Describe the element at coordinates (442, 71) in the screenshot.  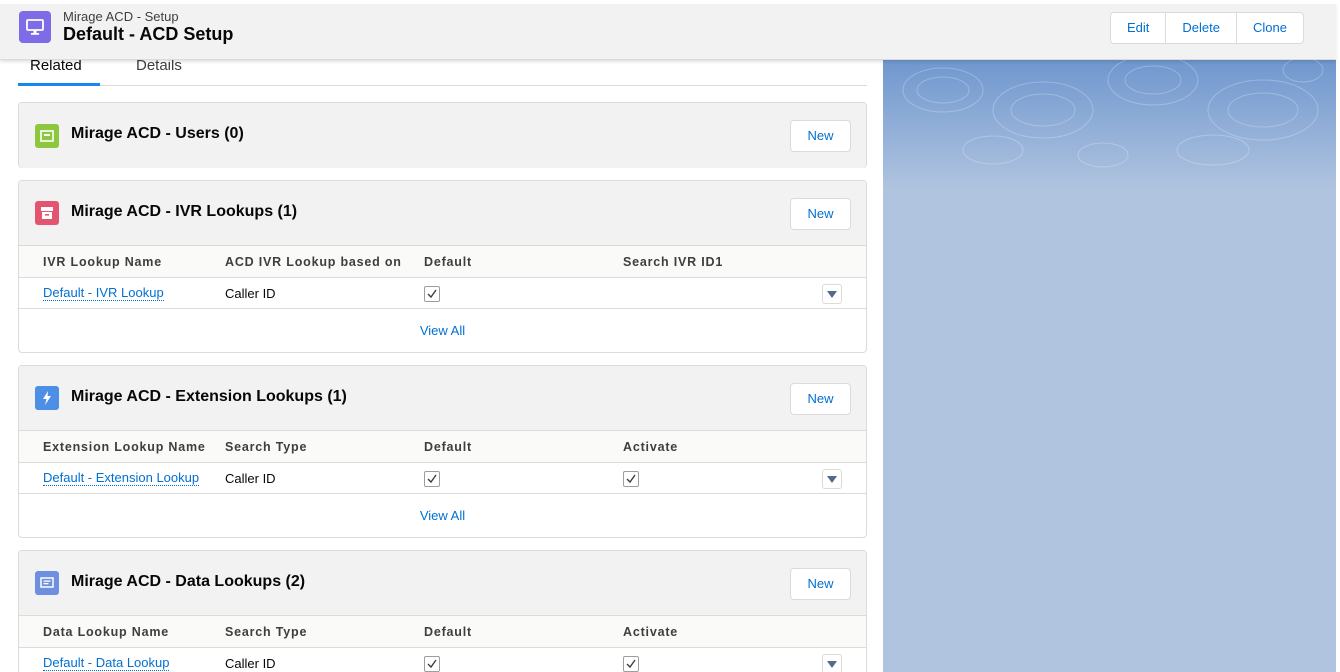
I see `record-tabs: Related Details` at that location.